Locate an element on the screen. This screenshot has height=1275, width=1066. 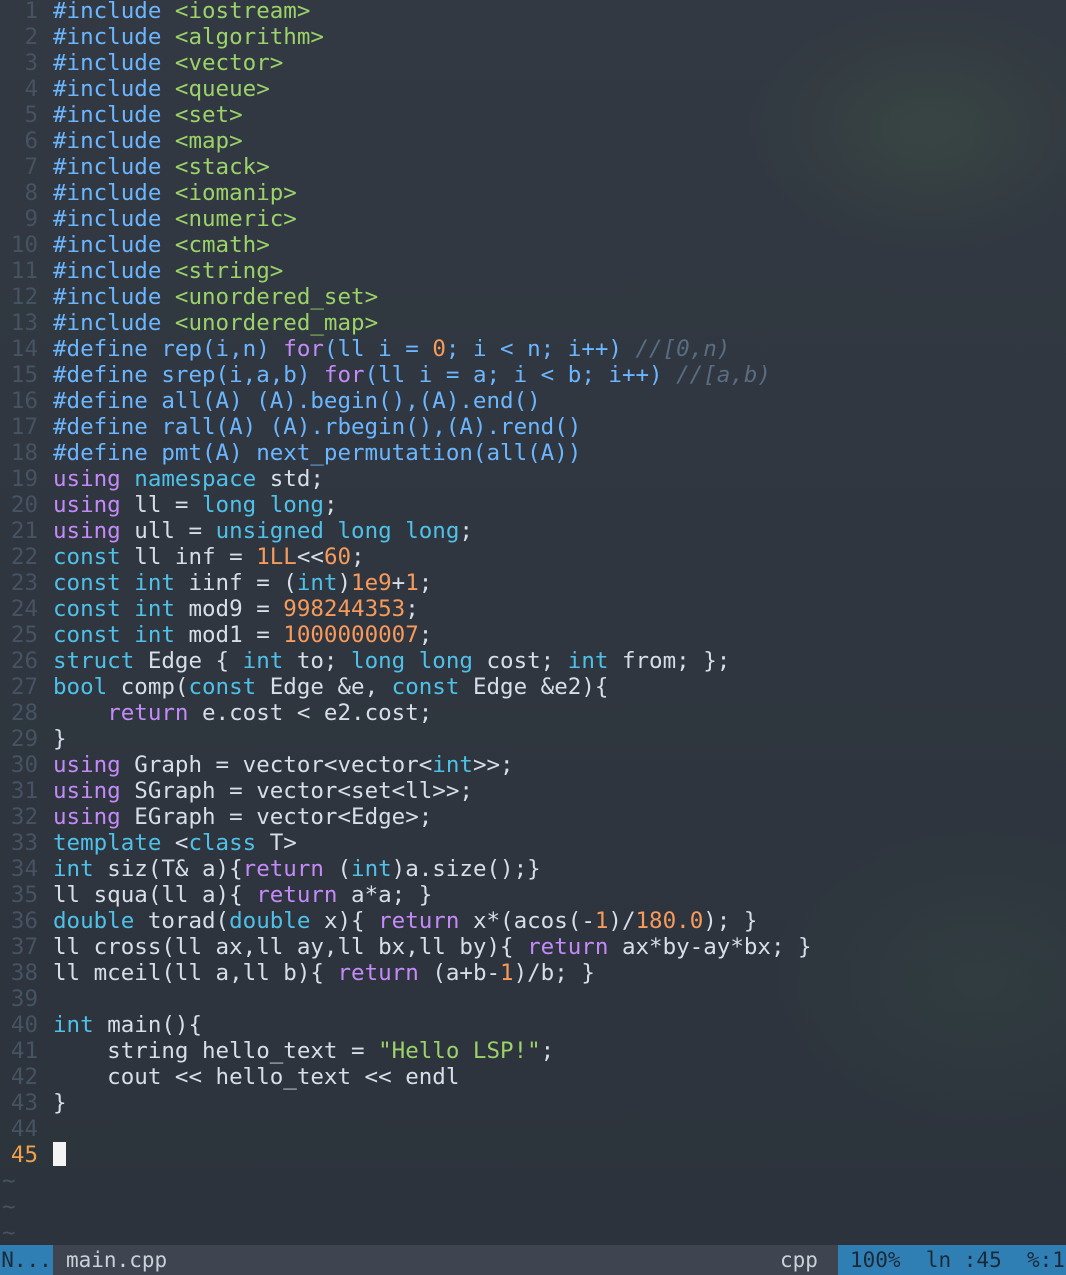
code-token: (ll i = is located at coordinates (378, 349).